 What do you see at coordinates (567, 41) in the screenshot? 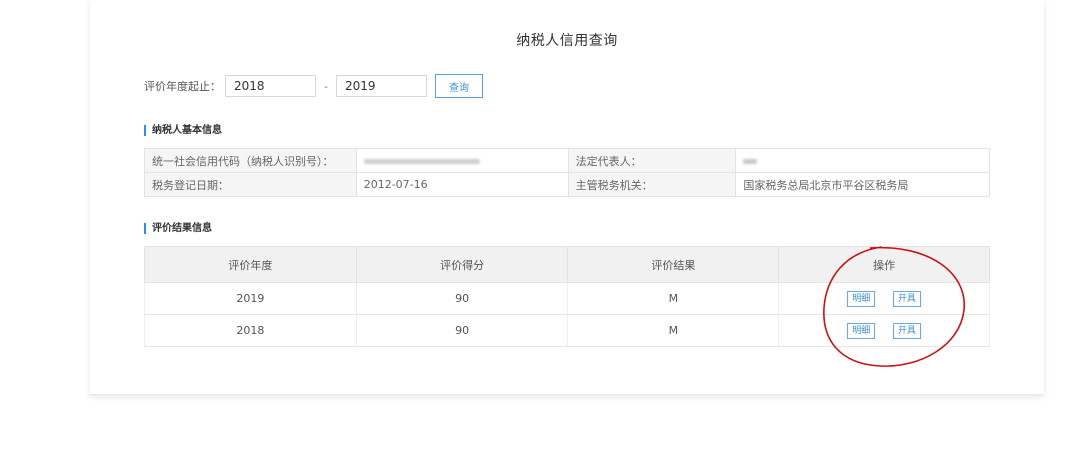
I see `page-title: 纳税人信用查询` at bounding box center [567, 41].